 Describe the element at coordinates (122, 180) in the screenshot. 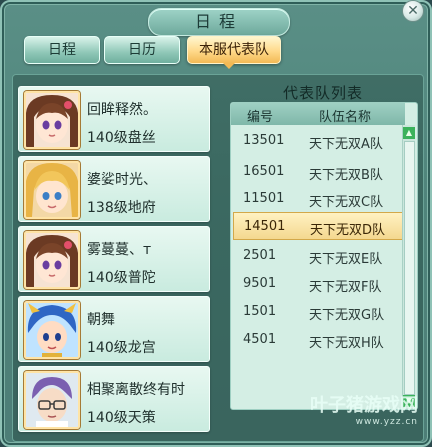

I see `player-name: 婆娑时光、` at that location.